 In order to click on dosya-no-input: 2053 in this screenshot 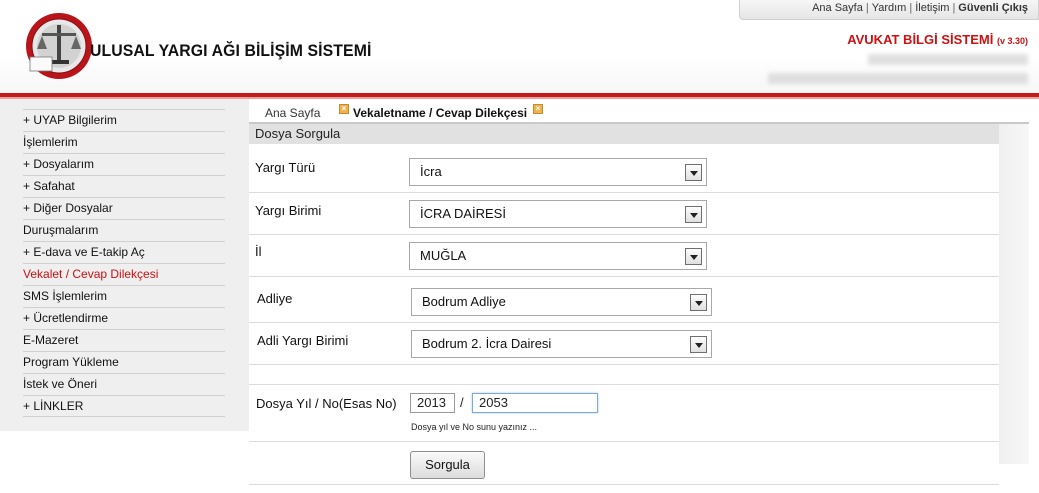, I will do `click(535, 403)`.